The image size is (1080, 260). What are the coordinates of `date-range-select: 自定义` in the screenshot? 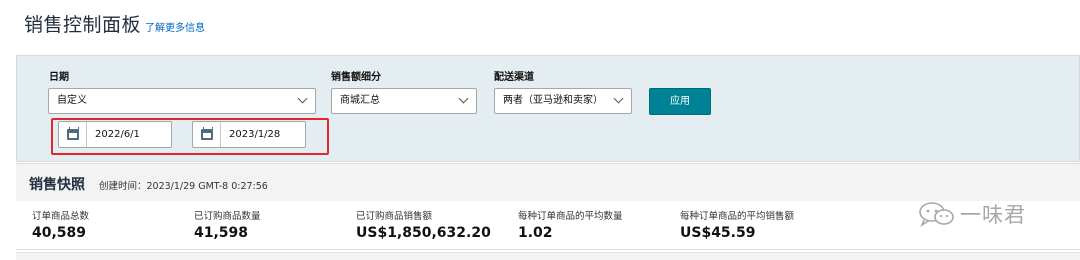 It's located at (182, 101).